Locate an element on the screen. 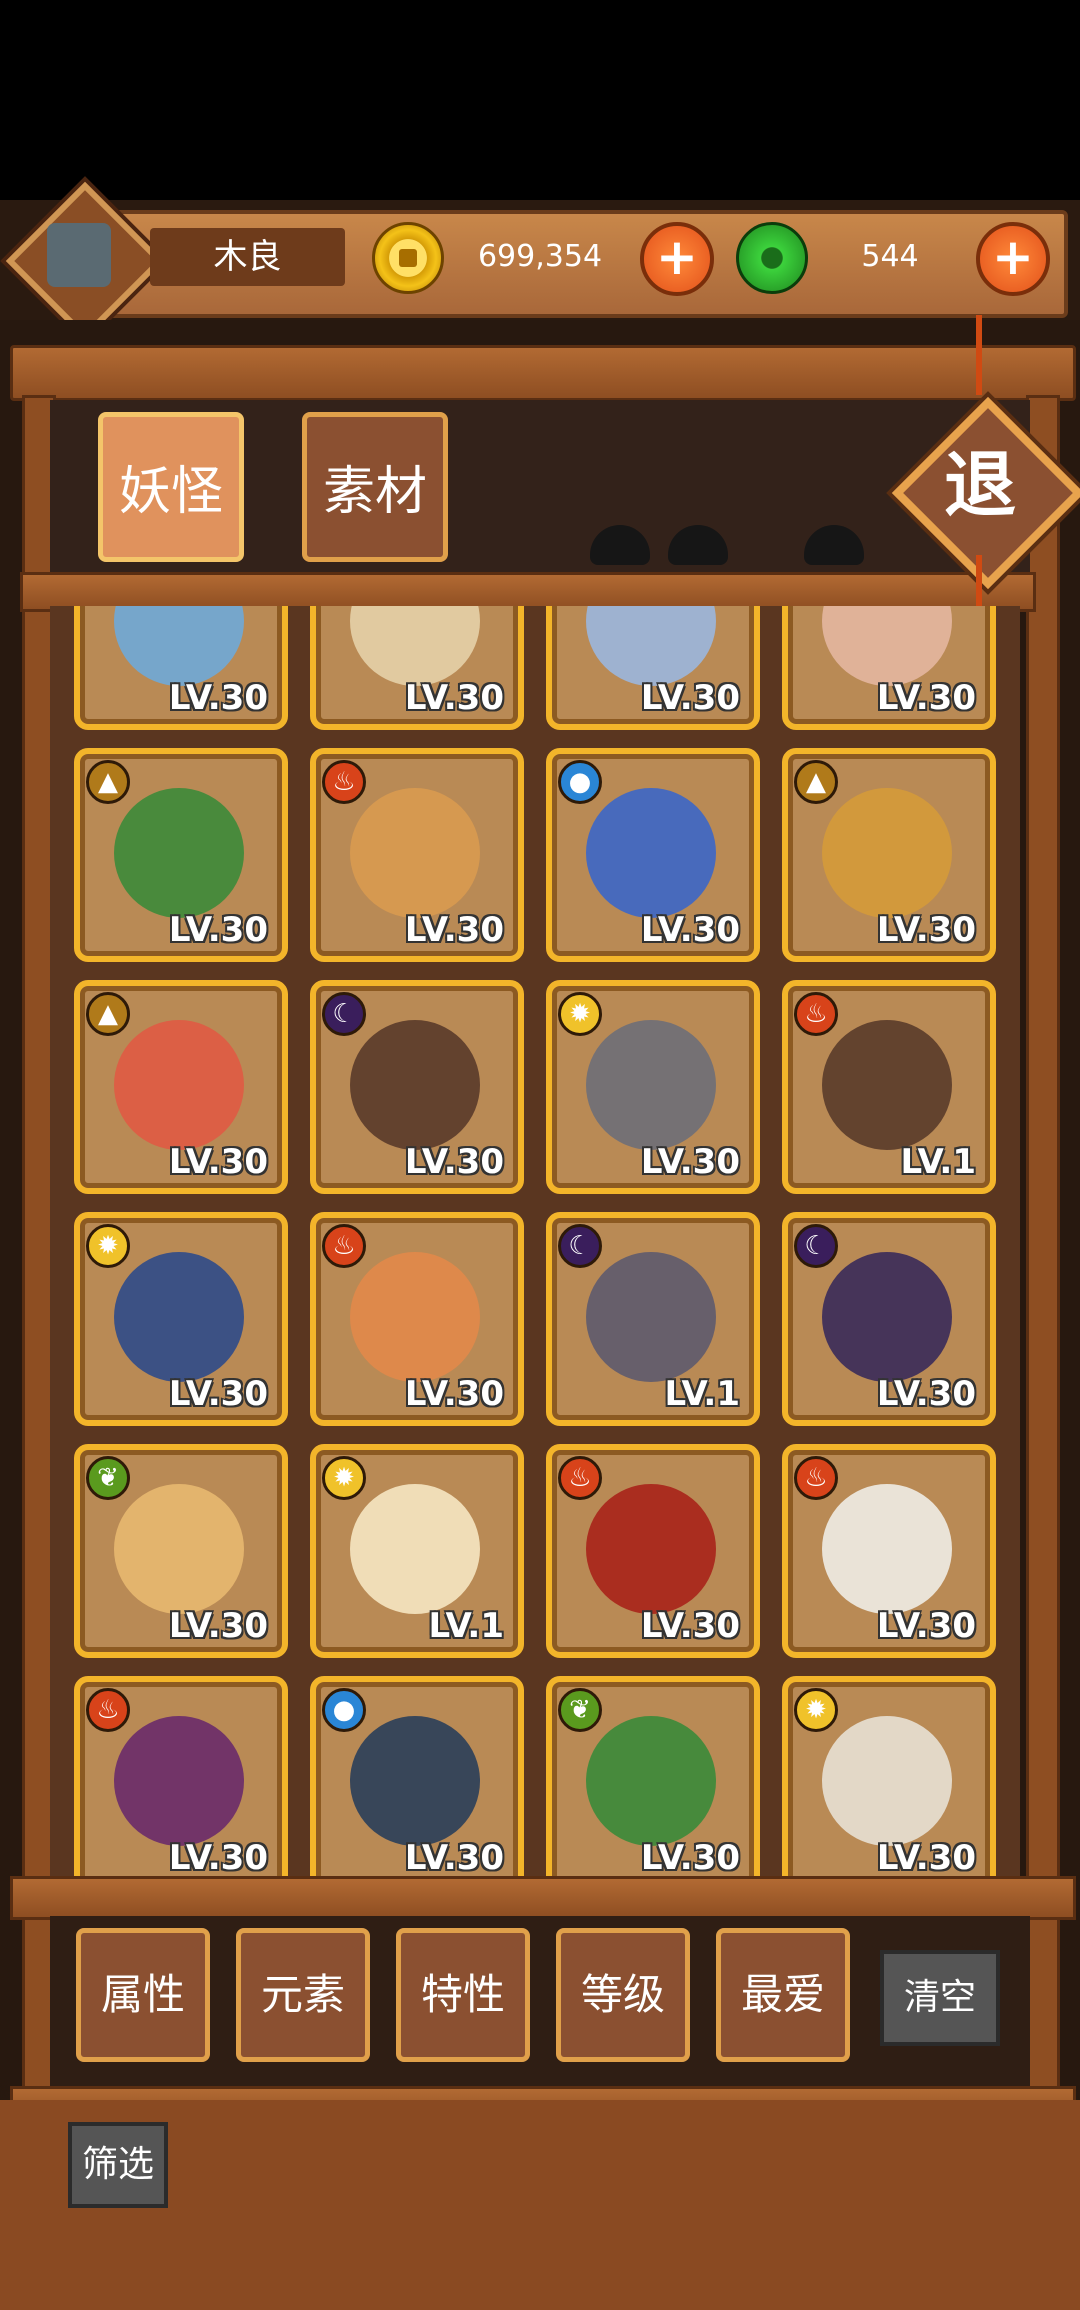 The image size is (1080, 2310). monster-card: ☾ LV.1 is located at coordinates (653, 1319).